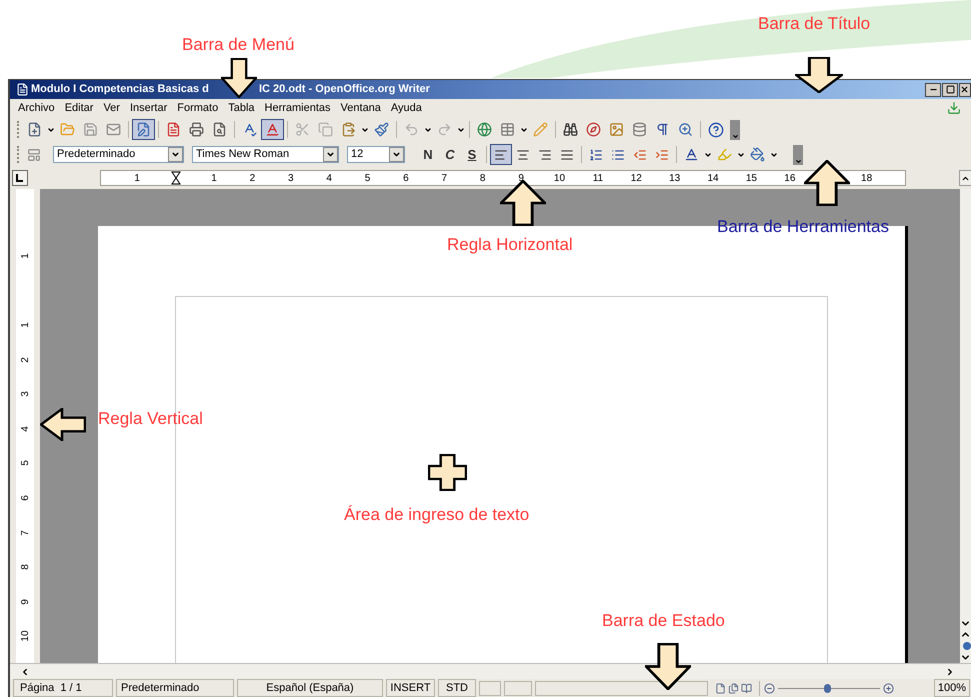 The width and height of the screenshot is (971, 697). I want to click on horizontal-ruler: 1 1 2 3 4 5 6 7 8 9 10 11 12 13 14 15 16 18, so click(503, 178).